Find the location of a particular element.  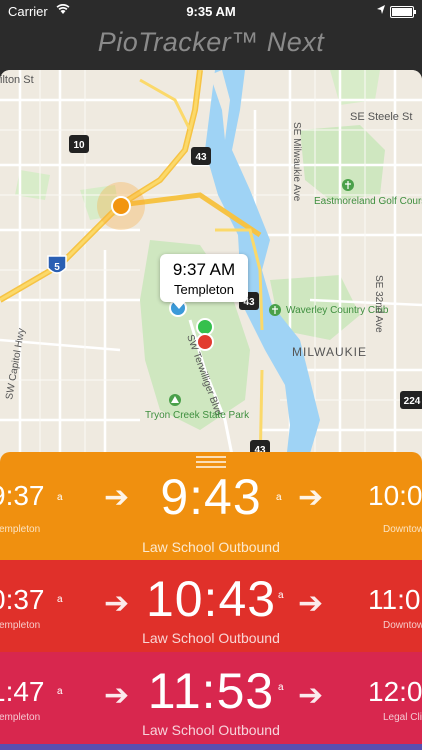

status-bar: Carrier 9:35 AM is located at coordinates (211, 11).